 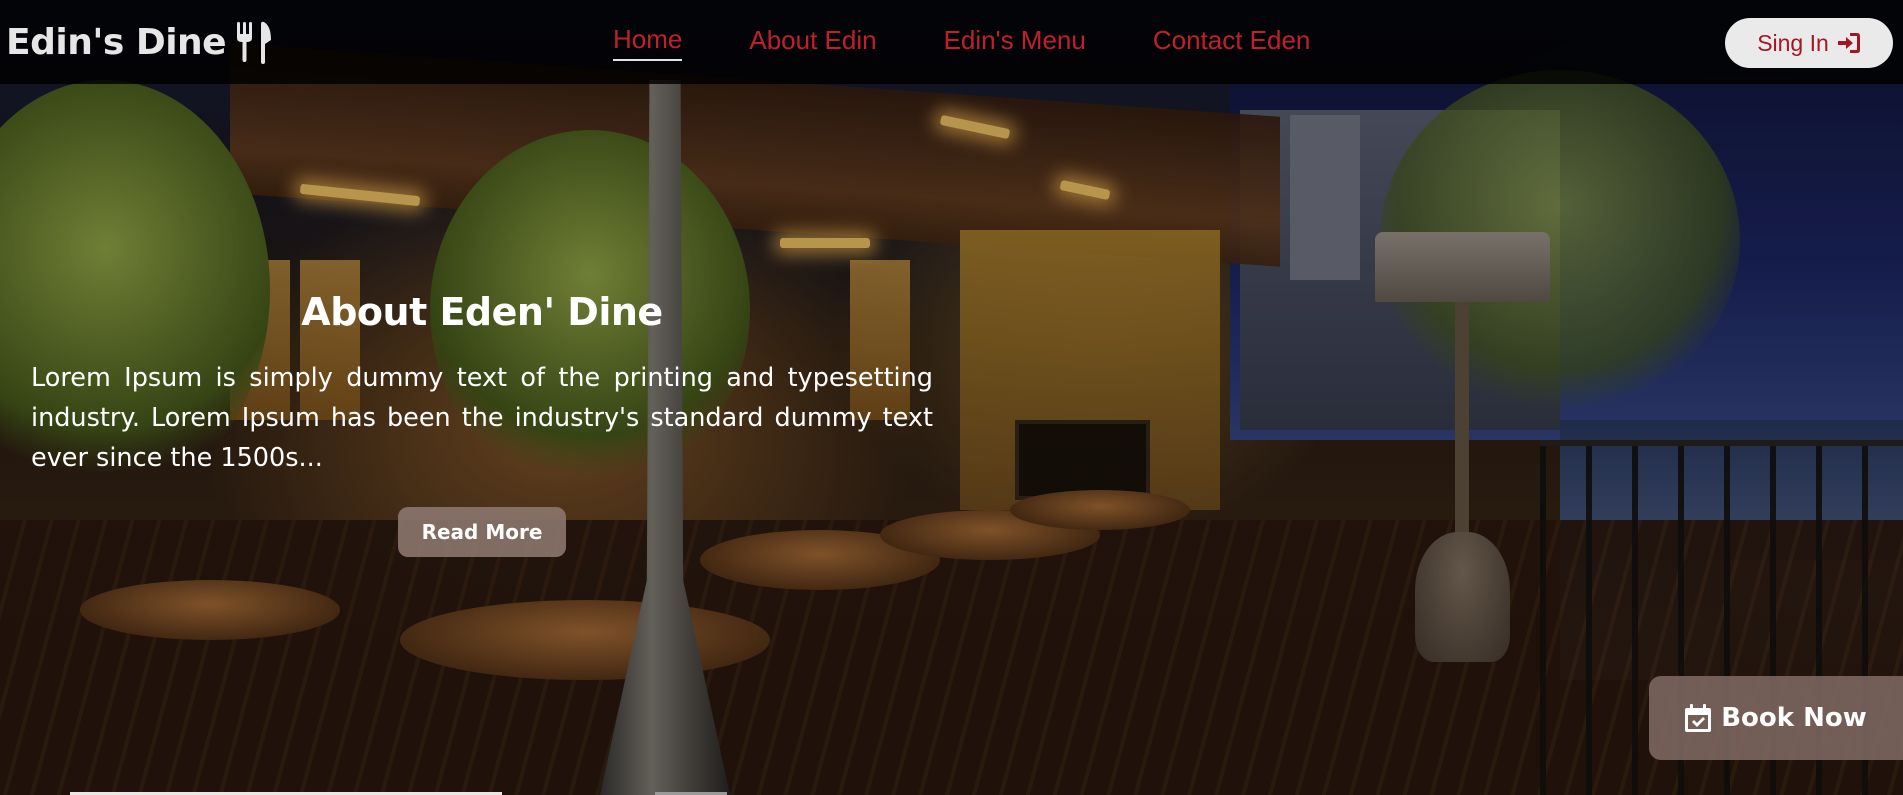 I want to click on sign-in-button: Sing In, so click(x=1809, y=43).